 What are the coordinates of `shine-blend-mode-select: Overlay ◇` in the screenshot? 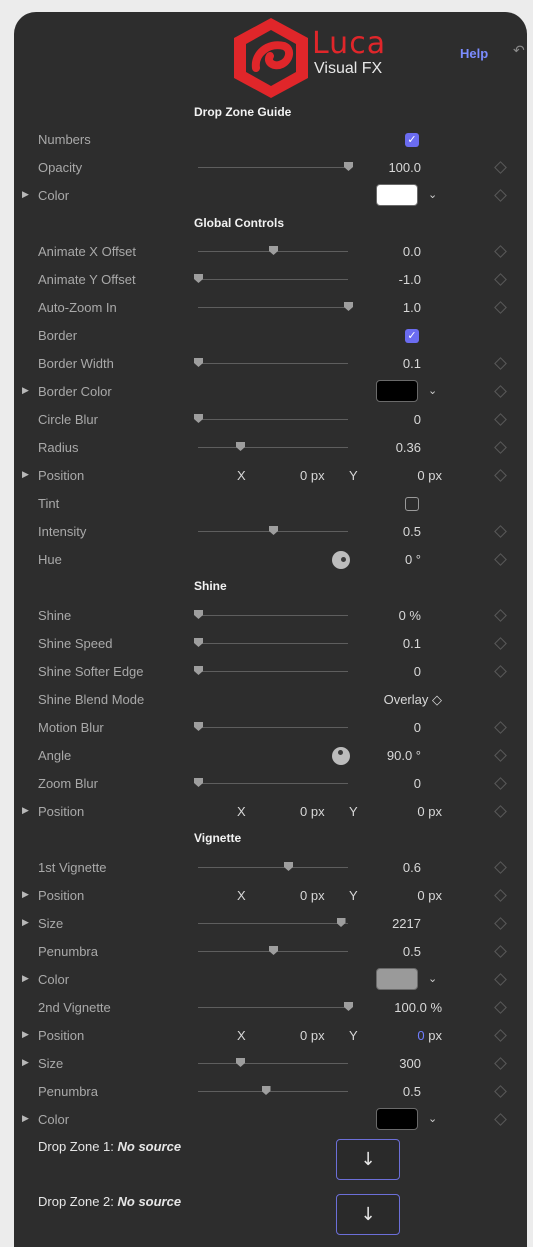 It's located at (413, 700).